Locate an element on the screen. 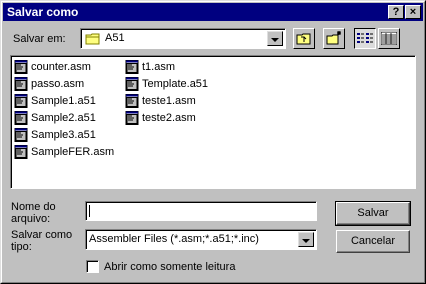  file-name-input is located at coordinates (201, 211).